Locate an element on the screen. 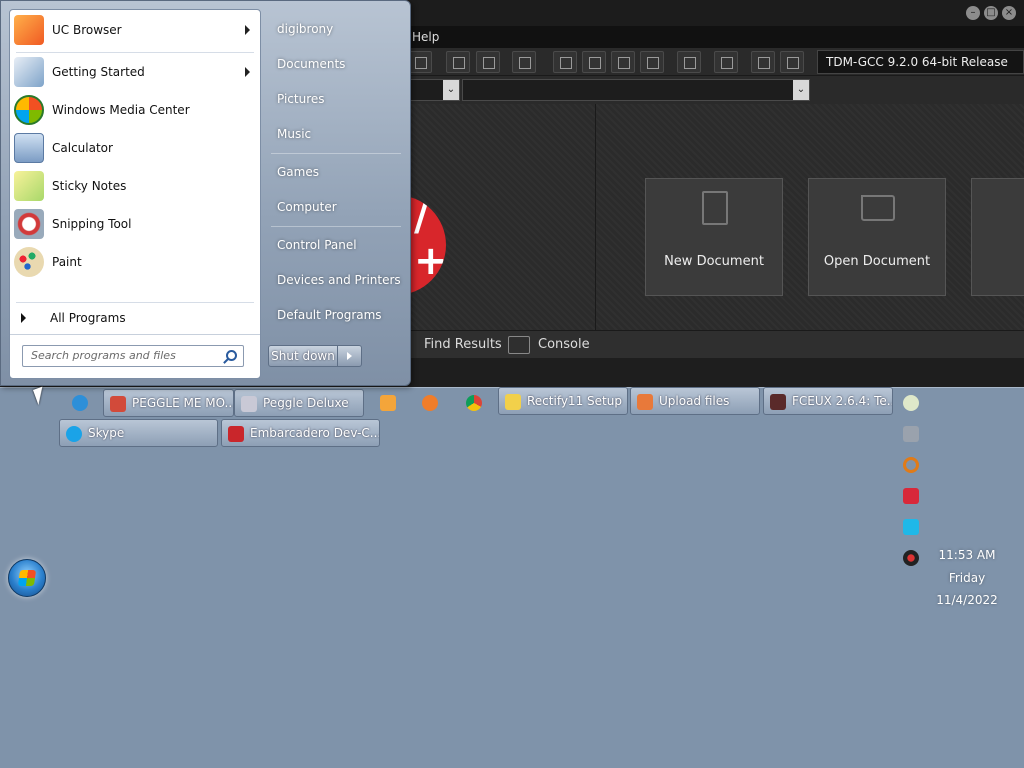 This screenshot has height=768, width=1024. window-icon is located at coordinates (594, 62).